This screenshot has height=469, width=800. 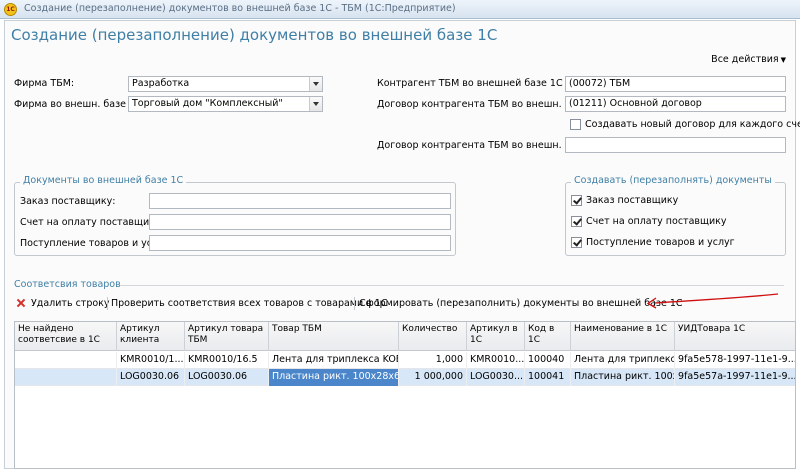 I want to click on table-cell: 100040, so click(x=548, y=360).